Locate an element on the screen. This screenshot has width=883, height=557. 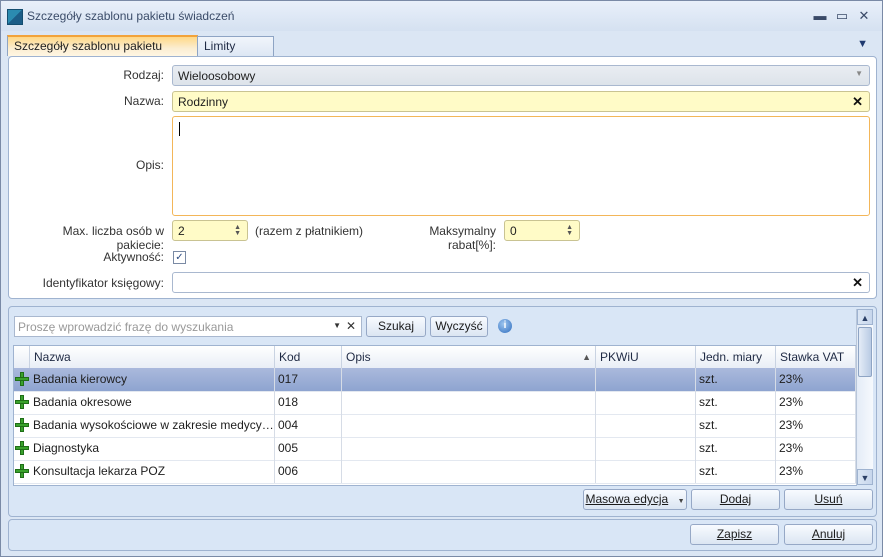
minimize-button: ▬ is located at coordinates (820, 16).